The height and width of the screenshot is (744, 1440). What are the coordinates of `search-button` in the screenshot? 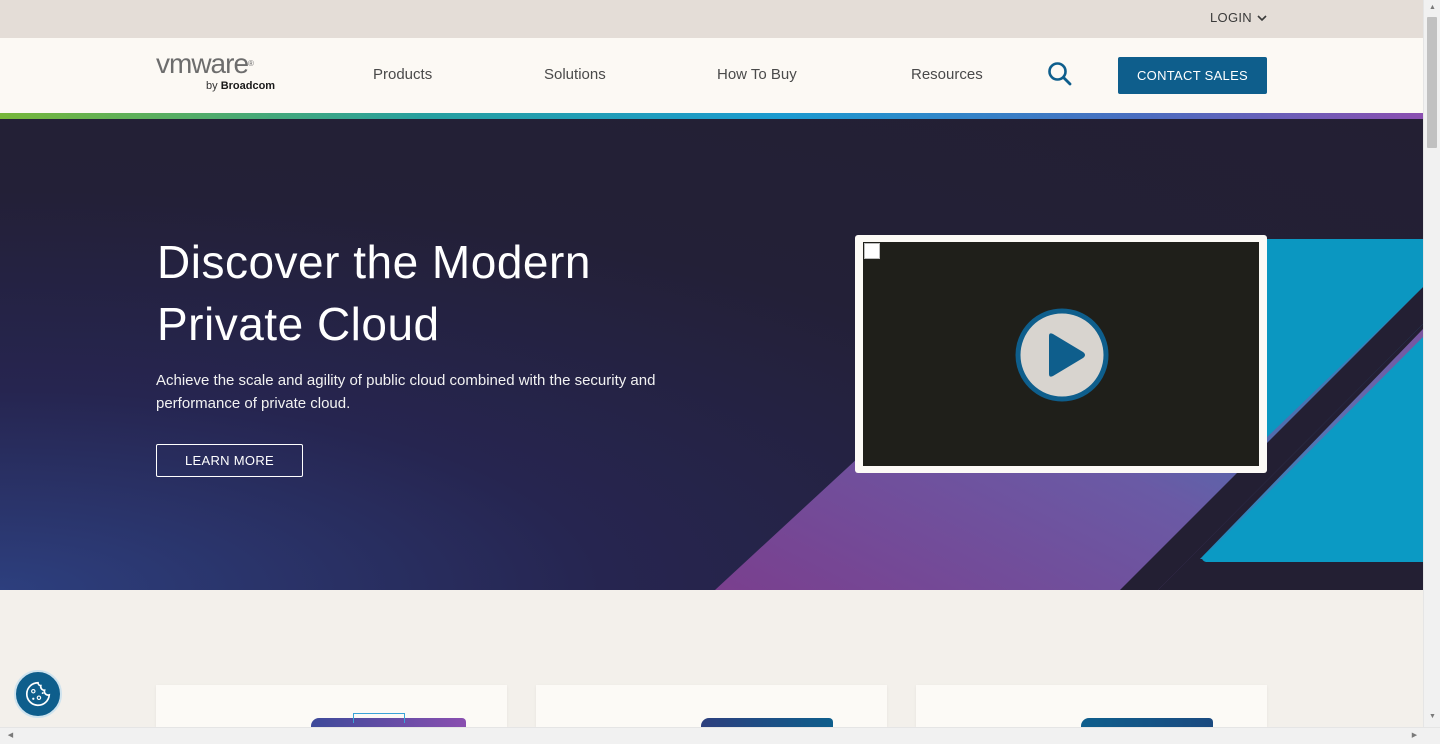 It's located at (1060, 74).